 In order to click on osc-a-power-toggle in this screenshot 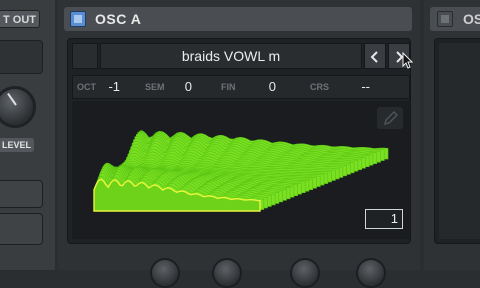, I will do `click(78, 19)`.